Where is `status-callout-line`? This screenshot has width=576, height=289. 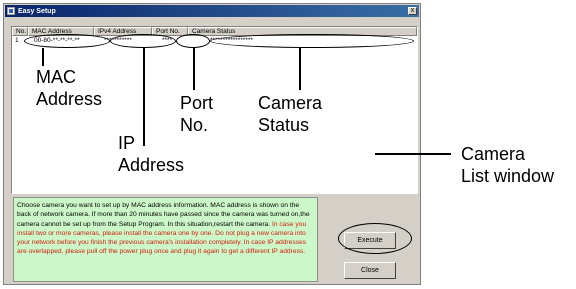 status-callout-line is located at coordinates (300, 69).